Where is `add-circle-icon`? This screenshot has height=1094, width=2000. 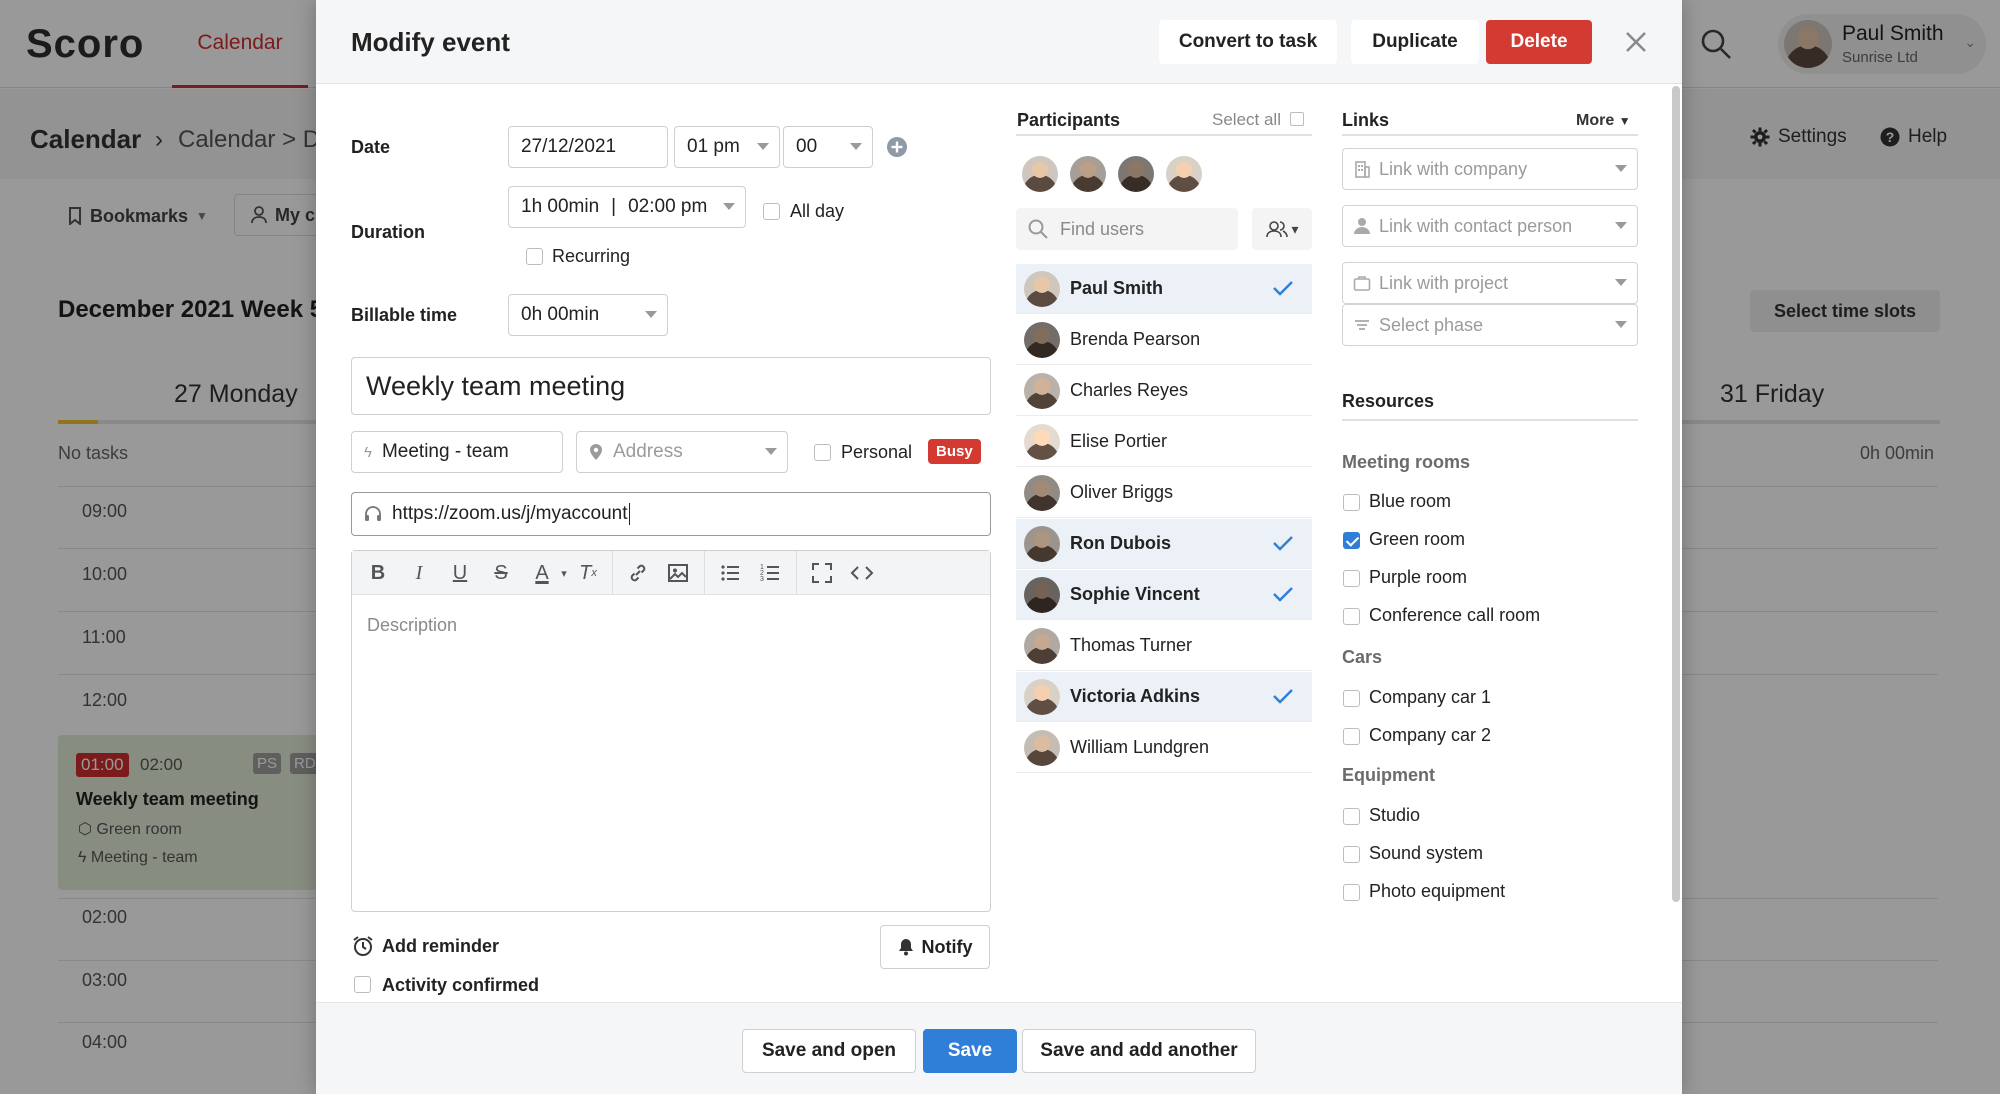 add-circle-icon is located at coordinates (897, 147).